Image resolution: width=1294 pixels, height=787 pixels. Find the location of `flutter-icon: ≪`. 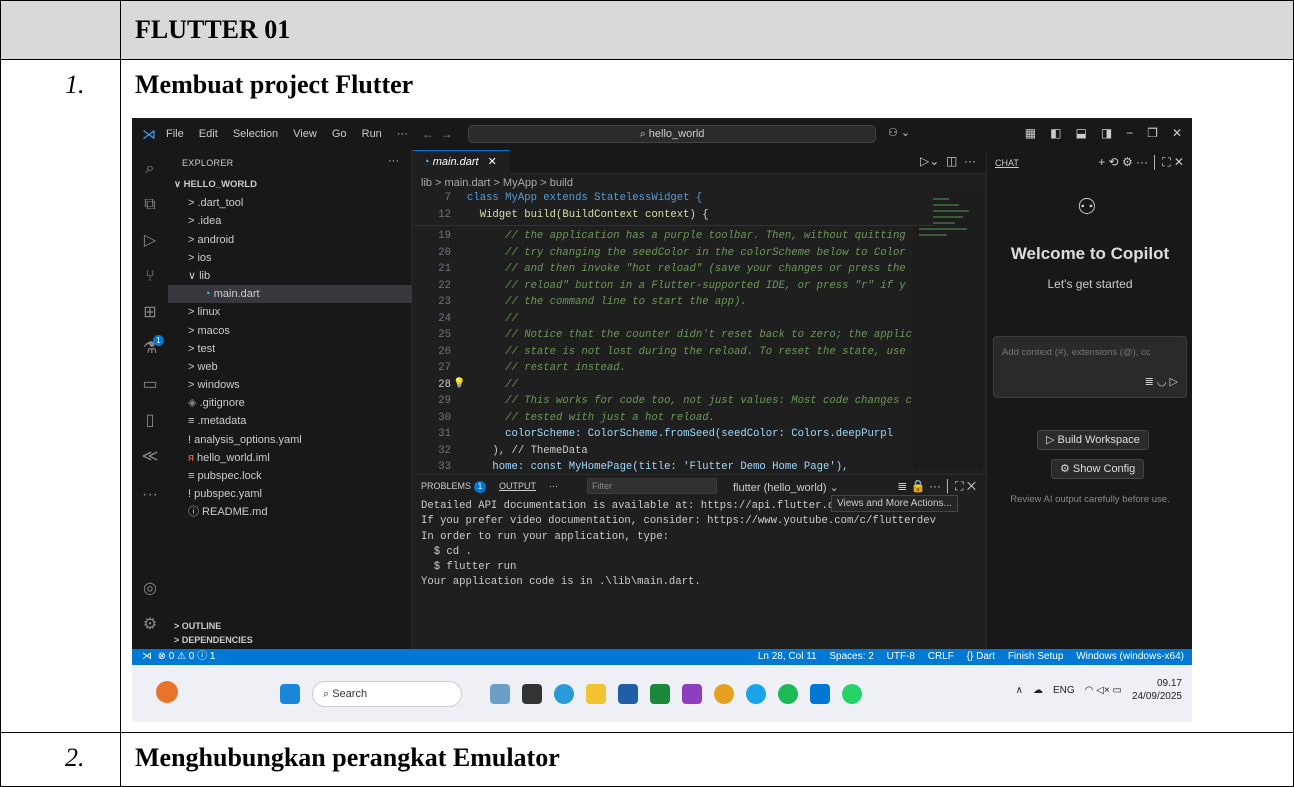

flutter-icon: ≪ is located at coordinates (150, 457).